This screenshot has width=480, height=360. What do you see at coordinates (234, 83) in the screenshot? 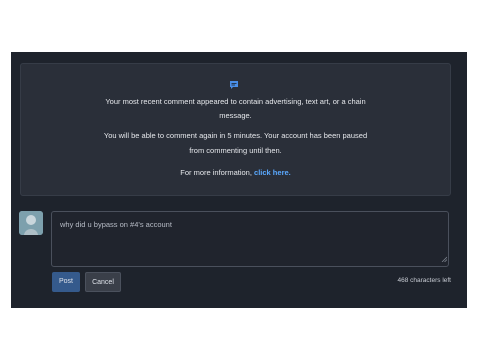
I see `comment-icon` at bounding box center [234, 83].